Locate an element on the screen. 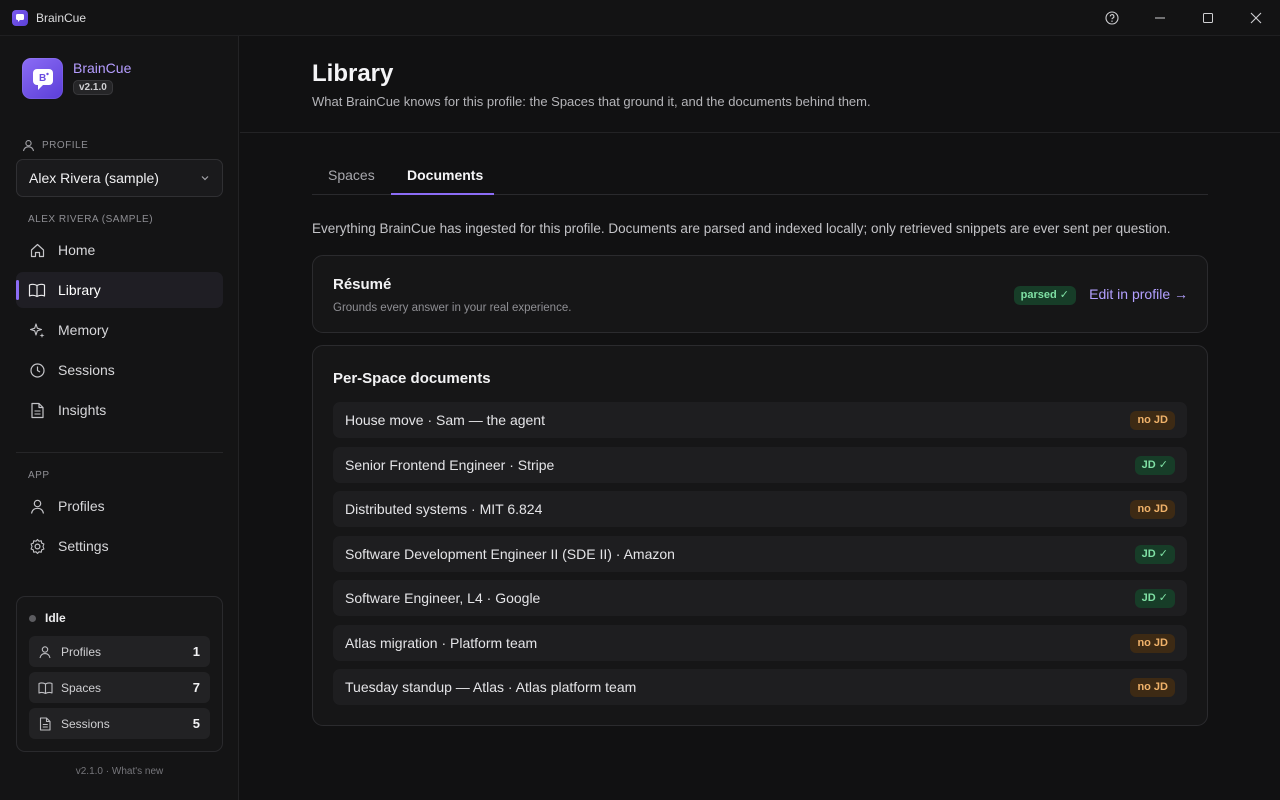 The image size is (1280, 800). brand-logo: B is located at coordinates (42, 78).